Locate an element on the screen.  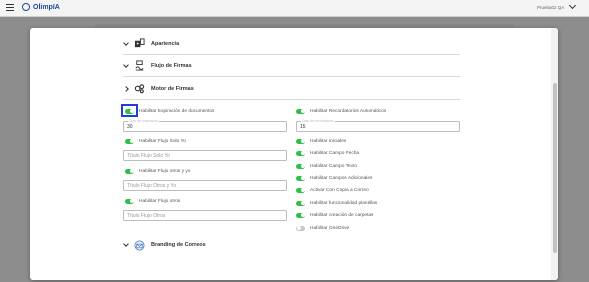
toggle-row-campo-texto: Habilitar Campo Texto is located at coordinates (326, 166).